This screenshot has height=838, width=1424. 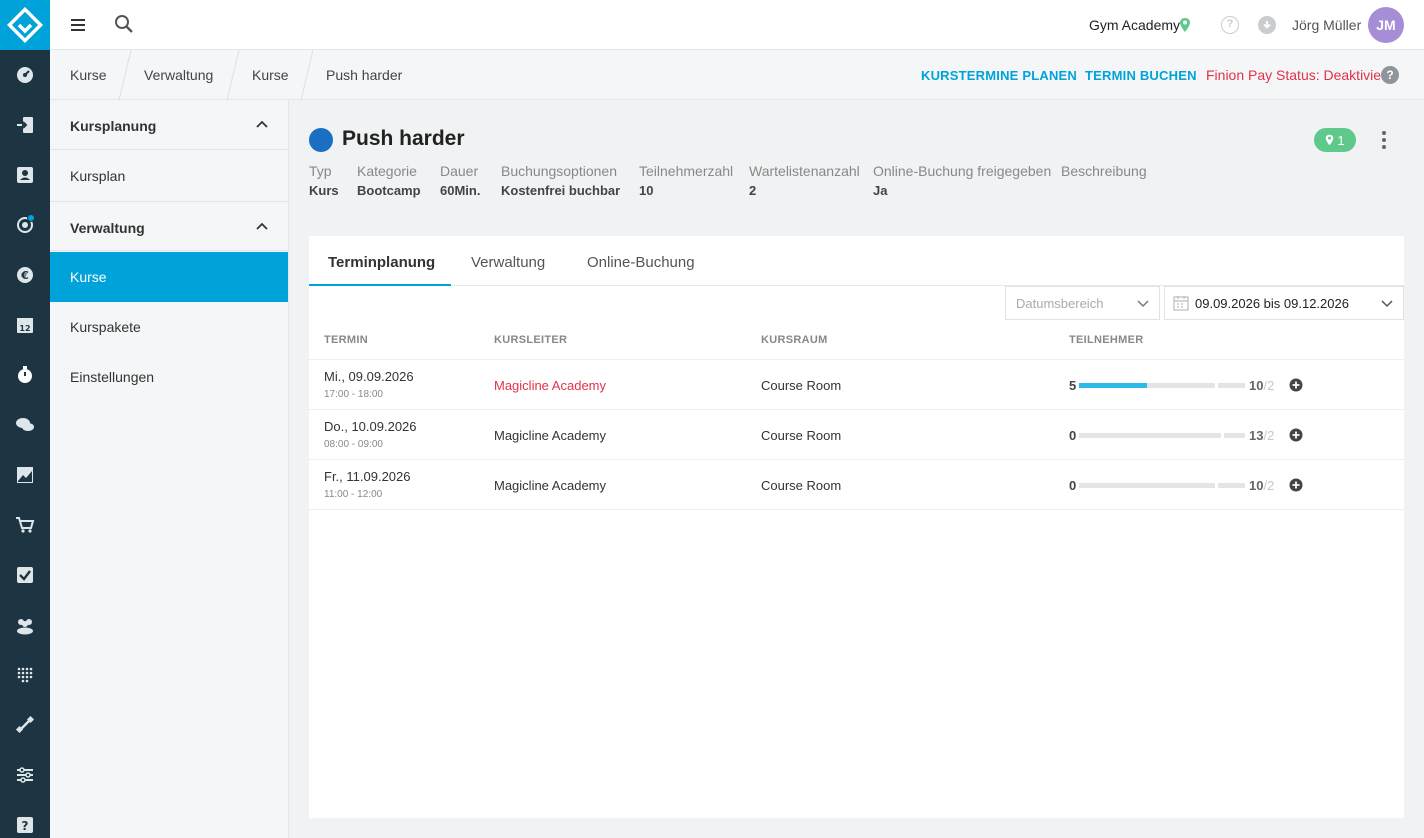 What do you see at coordinates (320, 171) in the screenshot?
I see `meta-label-typ: Typ` at bounding box center [320, 171].